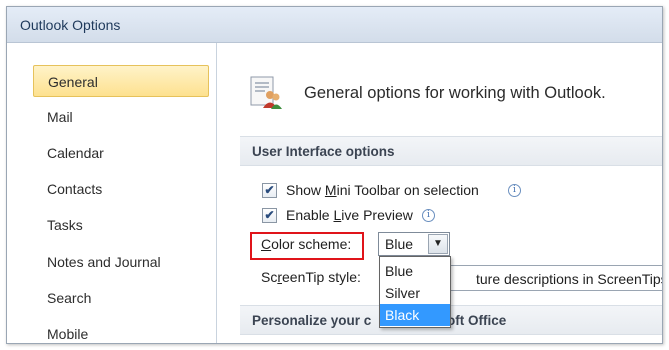 This screenshot has width=669, height=350. Describe the element at coordinates (121, 153) in the screenshot. I see `sidebar-item-calendar: Calendar` at that location.